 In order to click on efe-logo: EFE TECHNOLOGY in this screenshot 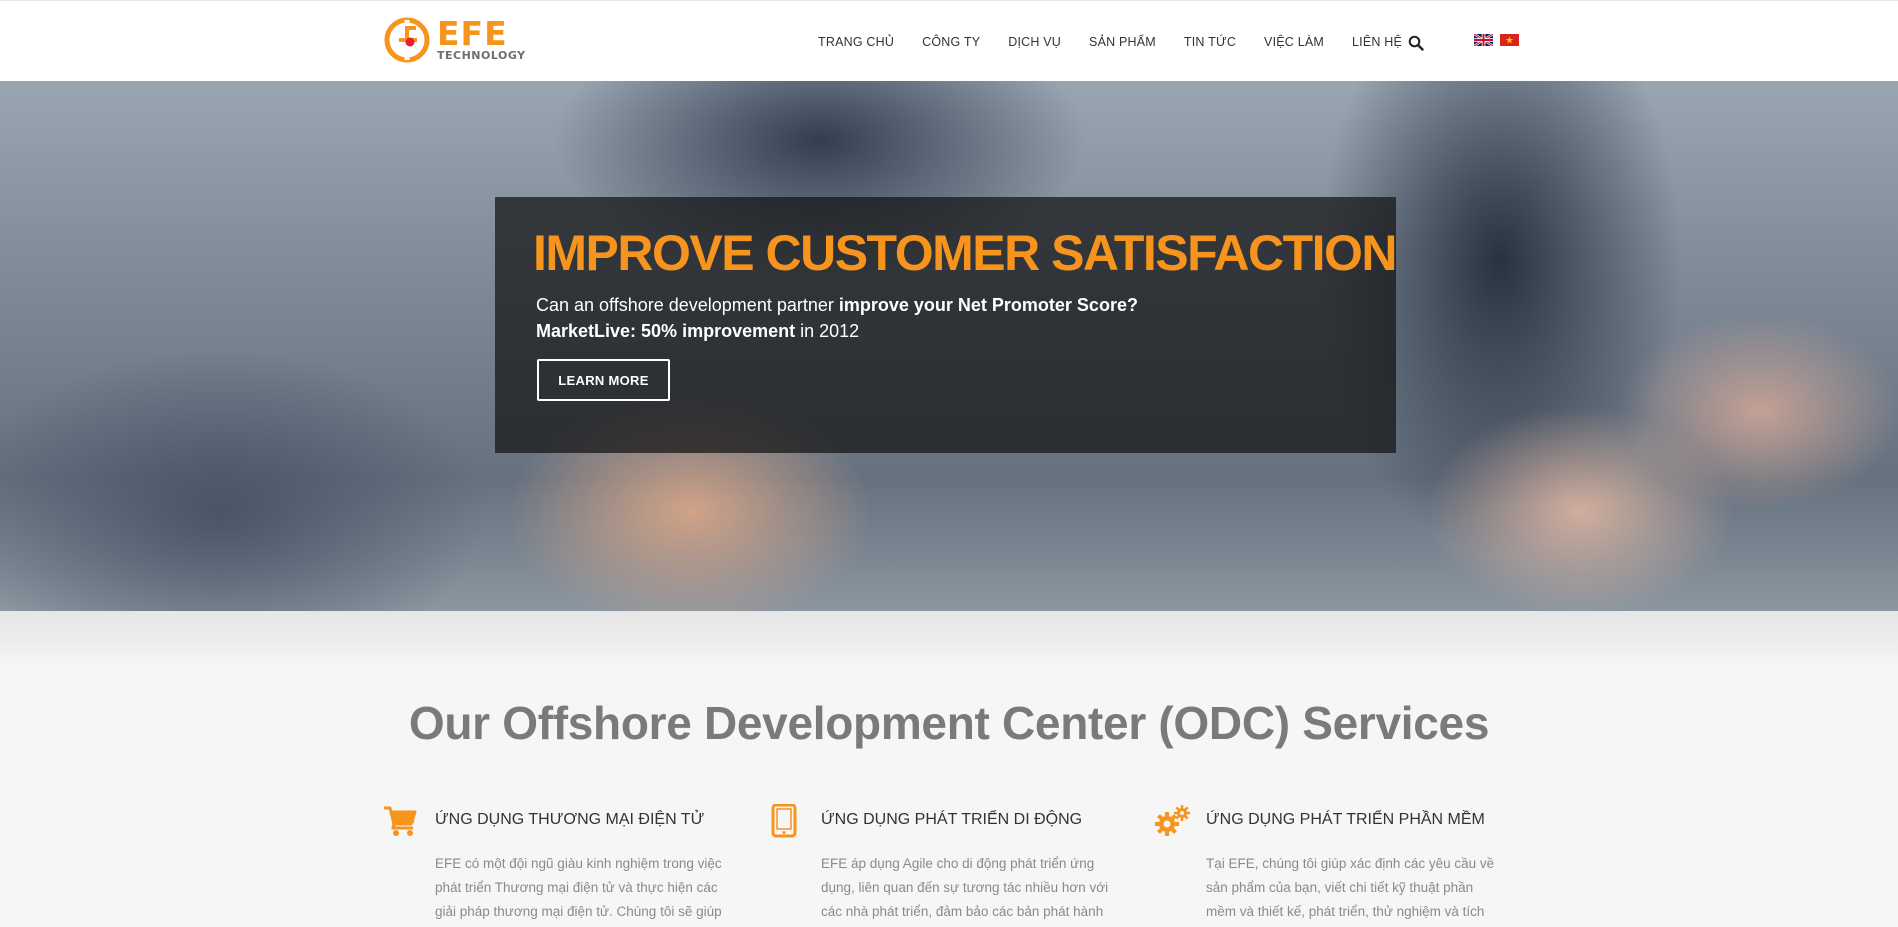, I will do `click(458, 40)`.